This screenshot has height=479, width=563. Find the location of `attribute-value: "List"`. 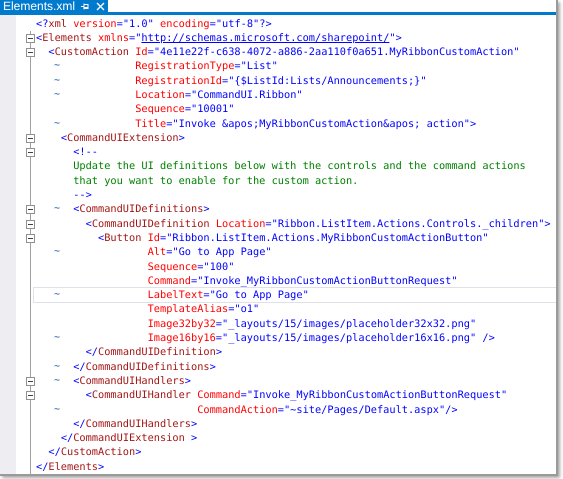

attribute-value: "List" is located at coordinates (259, 66).